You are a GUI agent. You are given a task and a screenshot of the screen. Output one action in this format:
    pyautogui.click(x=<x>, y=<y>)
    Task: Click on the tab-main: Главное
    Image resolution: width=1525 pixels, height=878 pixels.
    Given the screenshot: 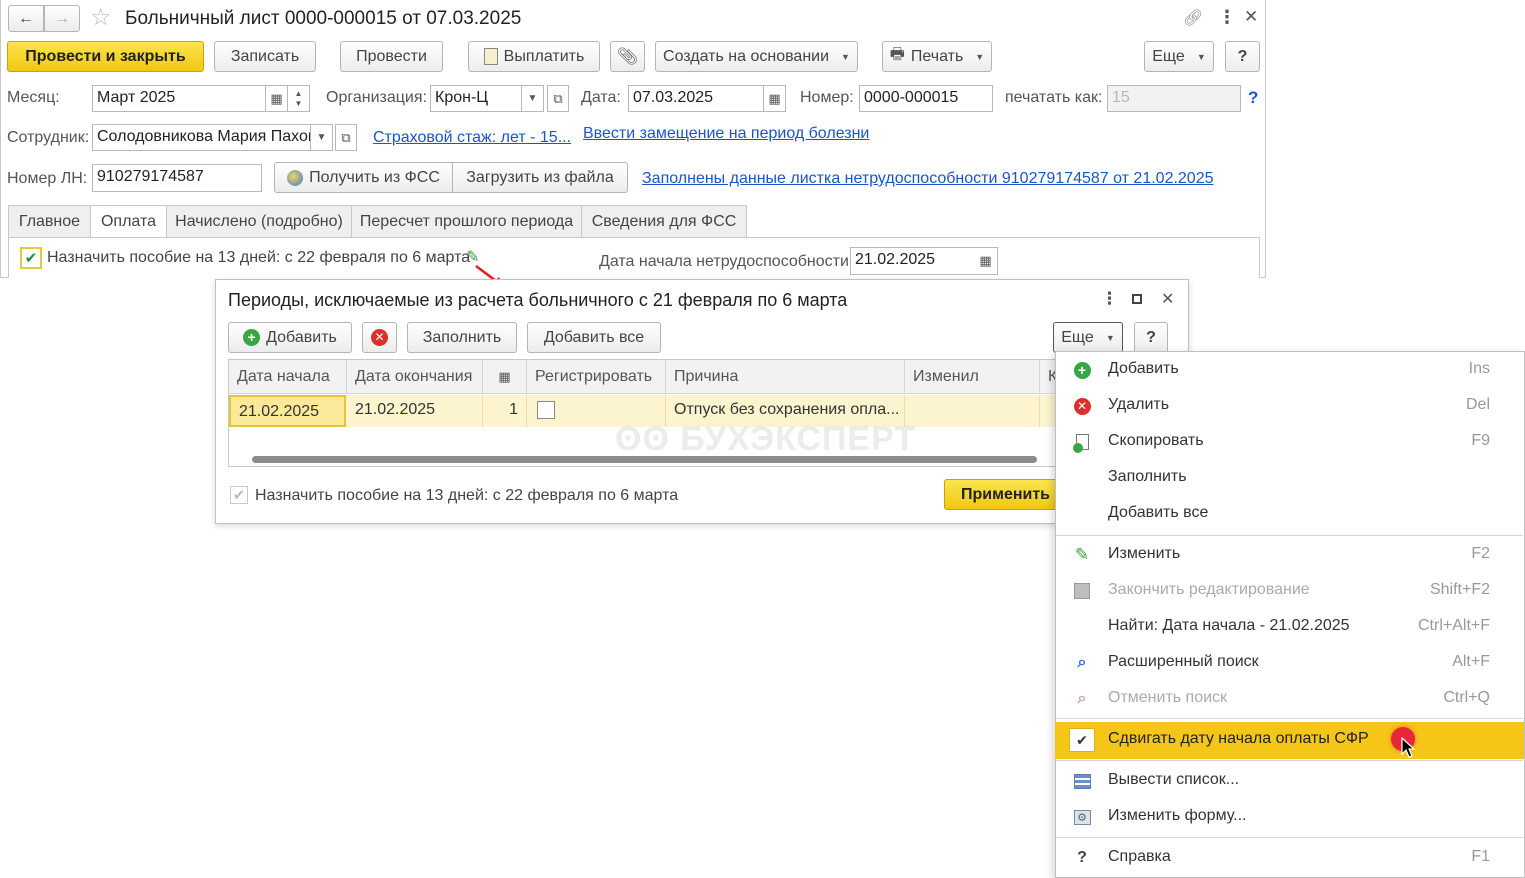 What is the action you would take?
    pyautogui.click(x=49, y=221)
    